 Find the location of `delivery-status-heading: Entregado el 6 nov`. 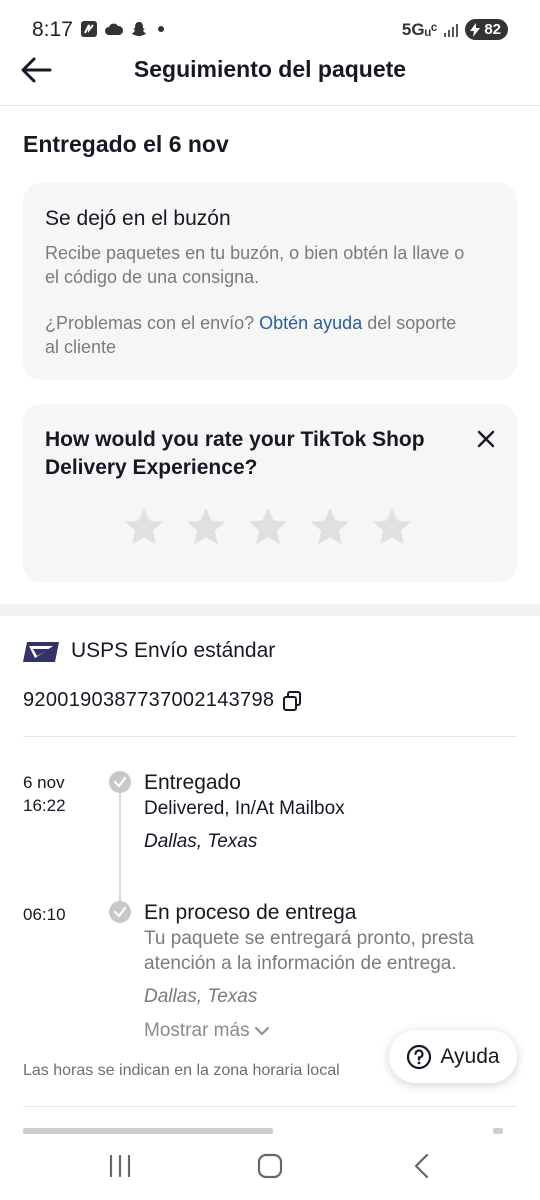

delivery-status-heading: Entregado el 6 nov is located at coordinates (126, 144).